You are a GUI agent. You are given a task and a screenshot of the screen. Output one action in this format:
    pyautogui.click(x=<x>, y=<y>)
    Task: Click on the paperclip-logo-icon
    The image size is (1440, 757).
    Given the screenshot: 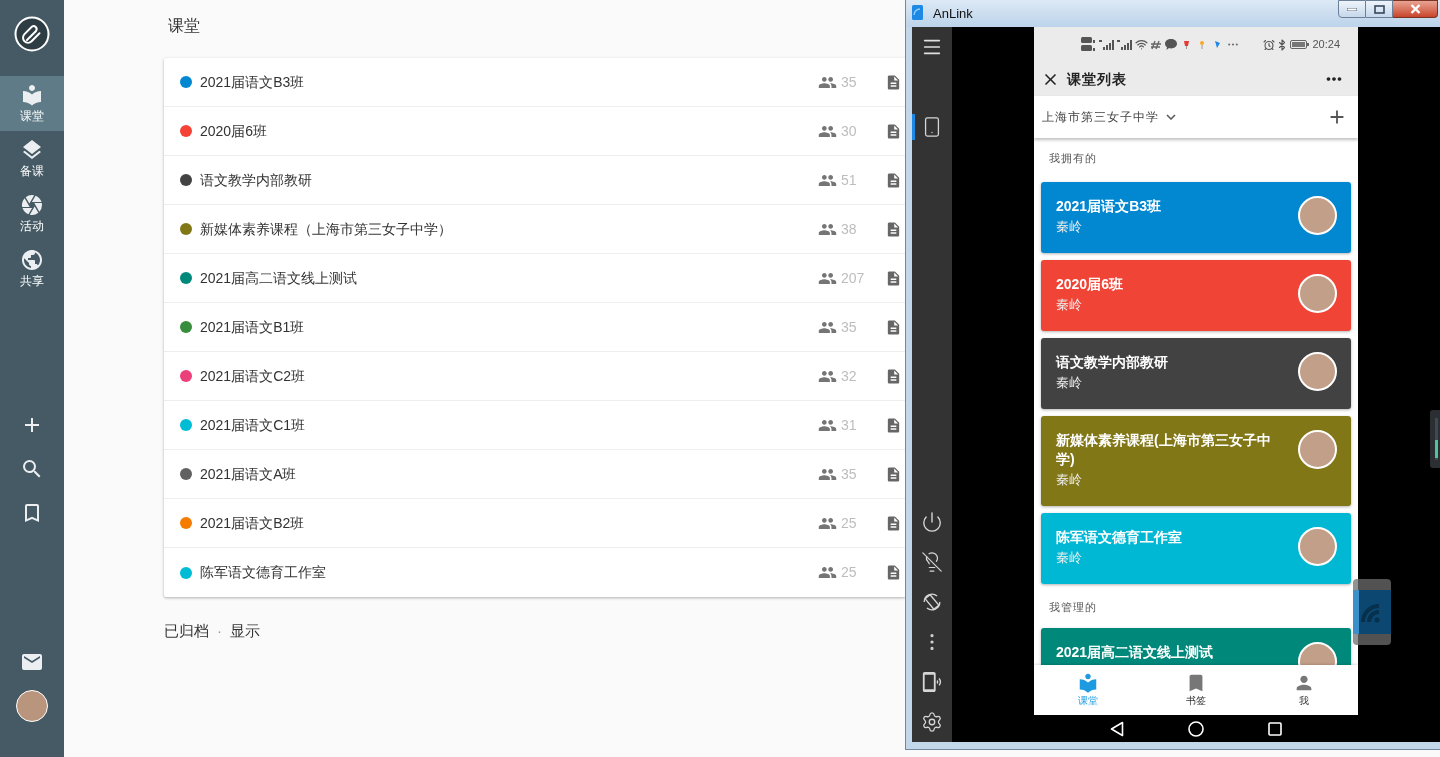 What is the action you would take?
    pyautogui.click(x=32, y=34)
    